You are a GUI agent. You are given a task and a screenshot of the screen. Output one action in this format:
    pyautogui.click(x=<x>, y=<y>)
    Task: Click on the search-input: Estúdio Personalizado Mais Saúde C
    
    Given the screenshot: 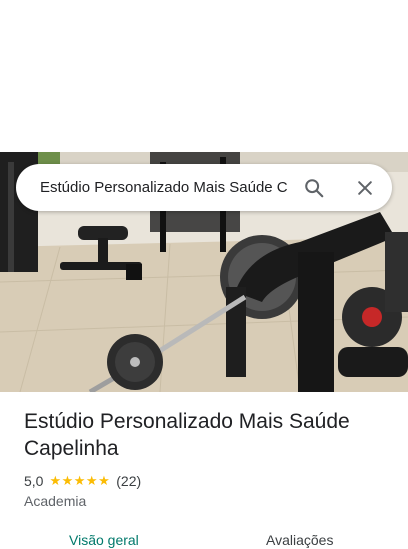 What is the action you would take?
    pyautogui.click(x=171, y=188)
    